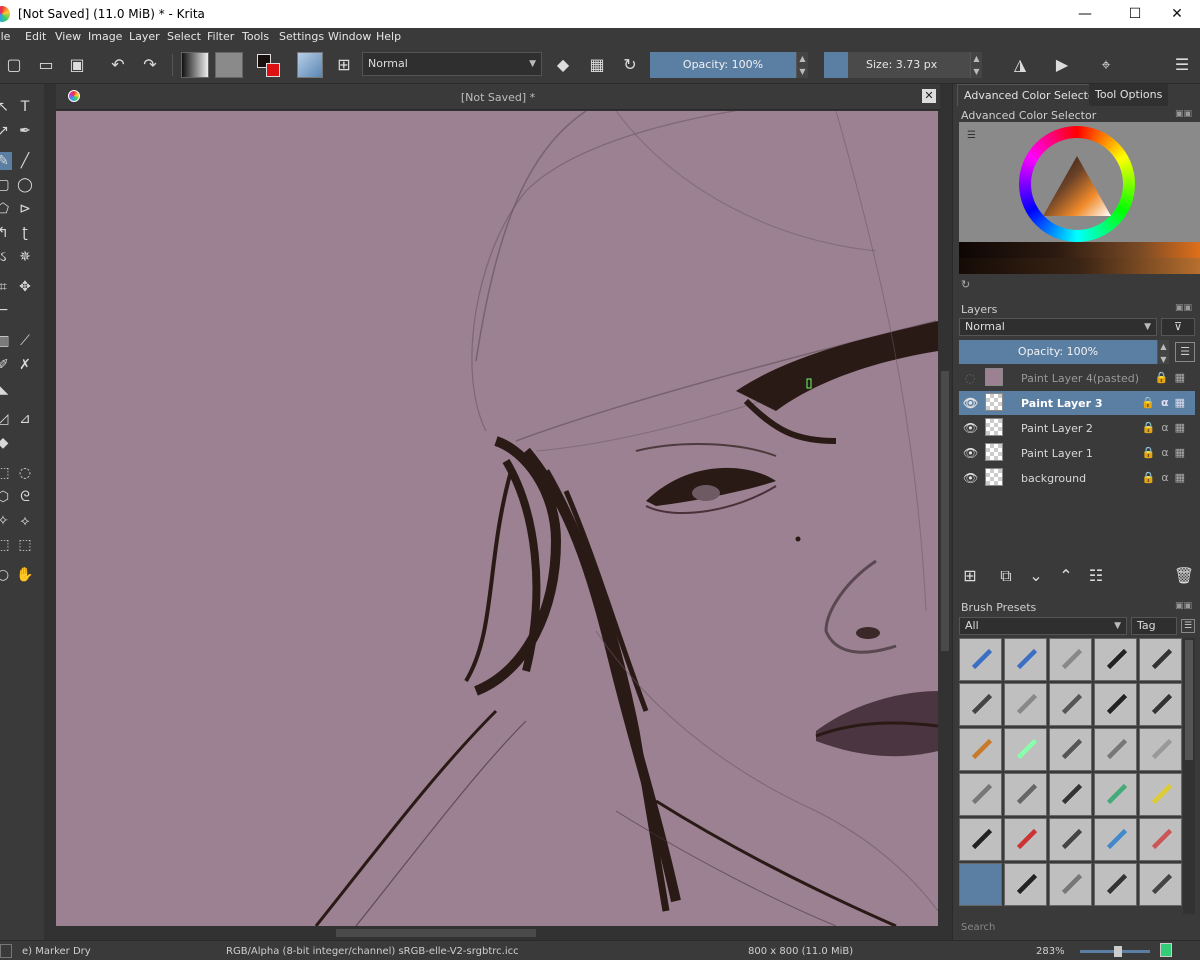 Image resolution: width=1200 pixels, height=960 pixels. Describe the element at coordinates (1183, 606) in the screenshot. I see `brush-presets-float-close-icon: ▣▣` at that location.